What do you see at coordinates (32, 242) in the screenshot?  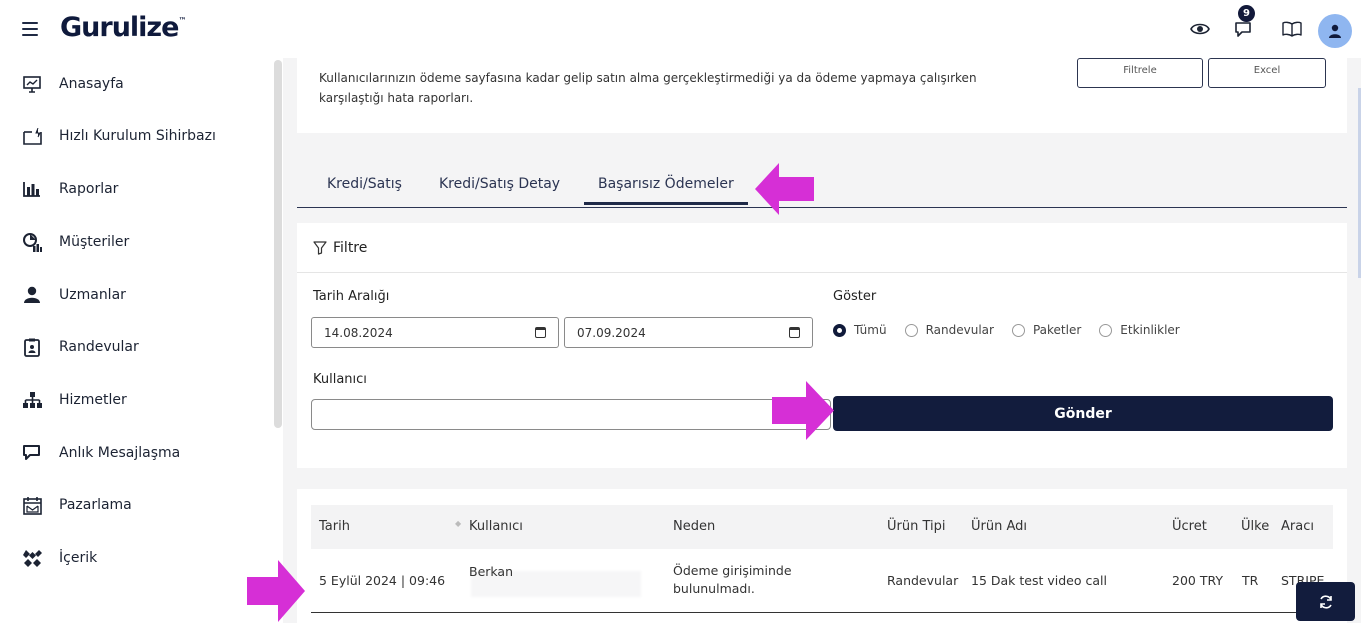 I see `customers-icon` at bounding box center [32, 242].